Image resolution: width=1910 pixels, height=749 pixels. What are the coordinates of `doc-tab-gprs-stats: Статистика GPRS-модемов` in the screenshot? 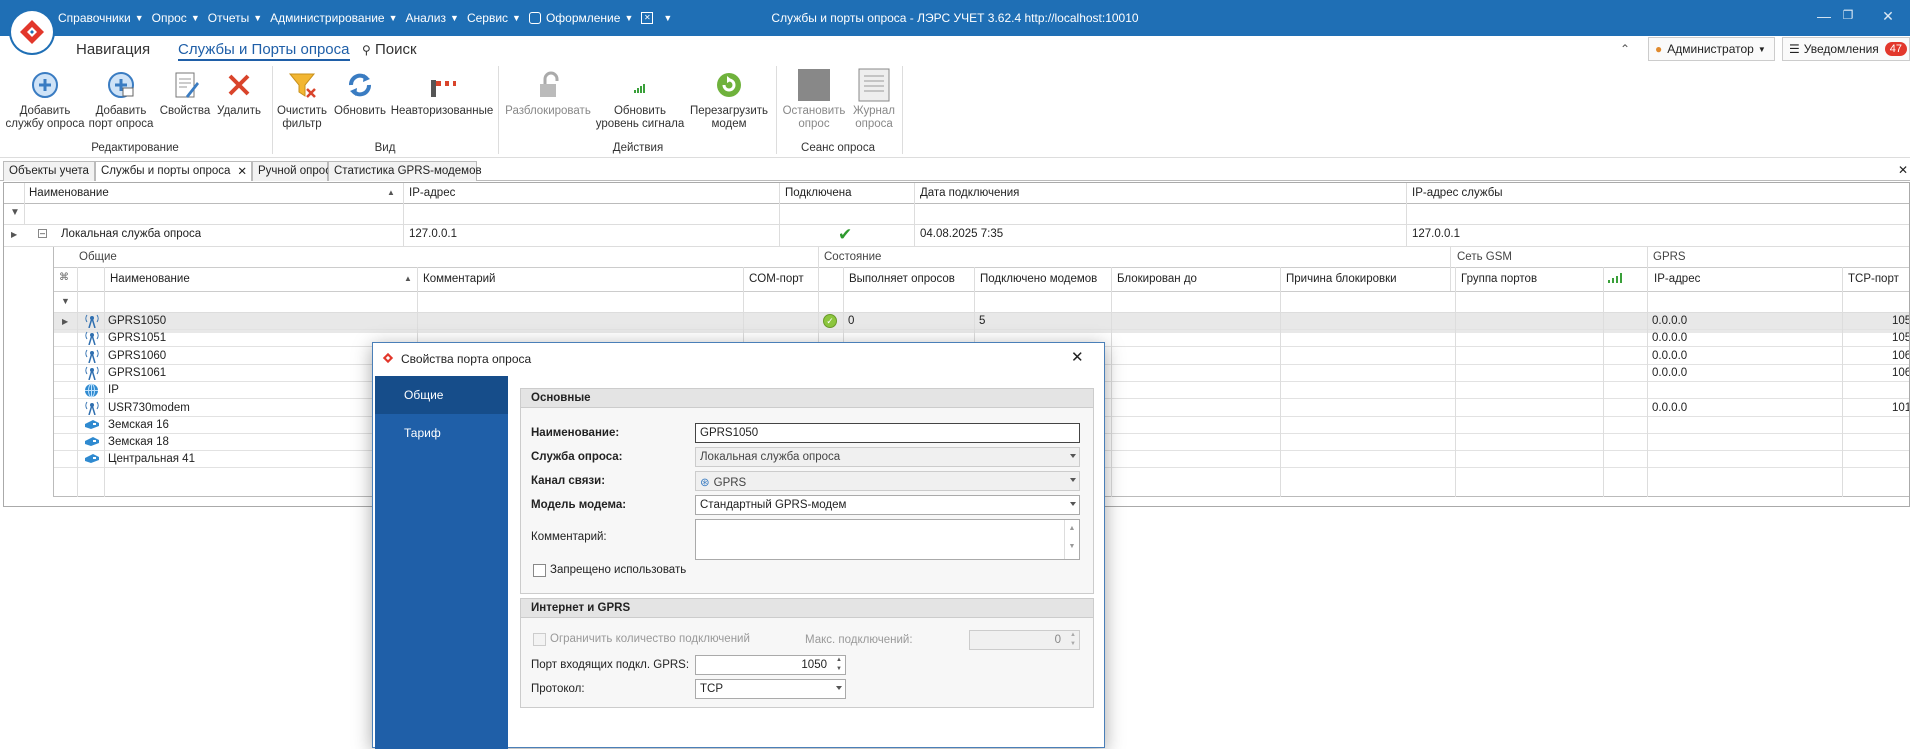 It's located at (405, 171).